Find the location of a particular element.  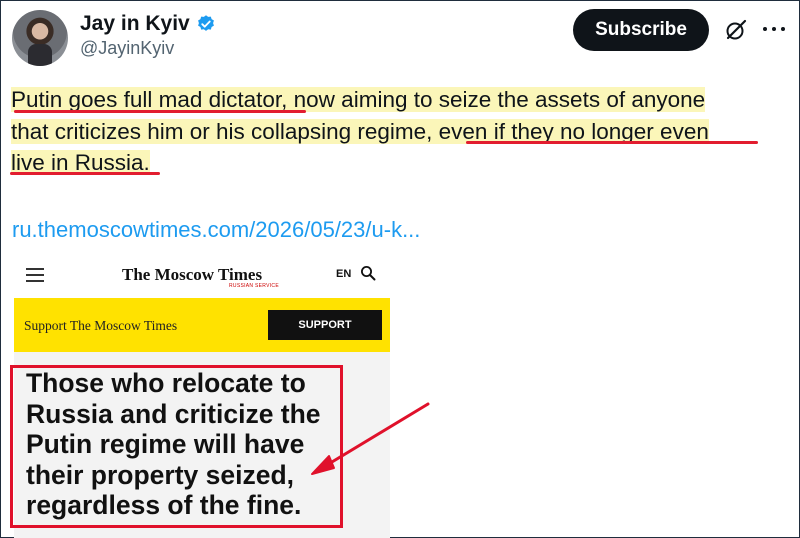

site-header: The Moscow Times RUSSIAN SERVICE EN is located at coordinates (202, 277).